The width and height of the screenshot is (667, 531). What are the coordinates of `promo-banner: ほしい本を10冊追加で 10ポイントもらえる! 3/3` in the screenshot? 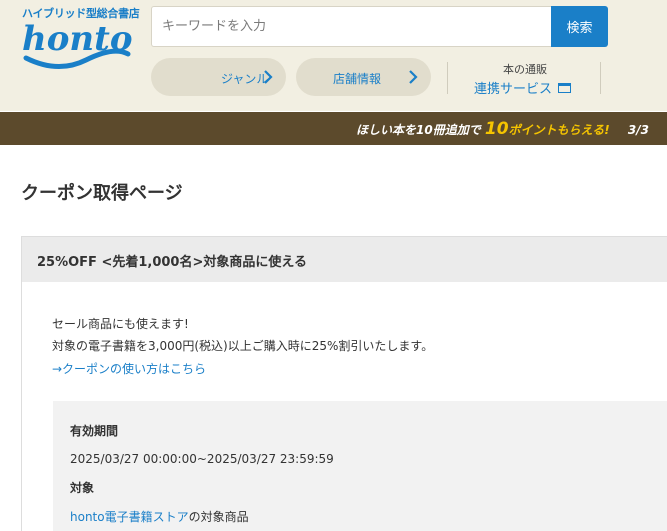 It's located at (333, 128).